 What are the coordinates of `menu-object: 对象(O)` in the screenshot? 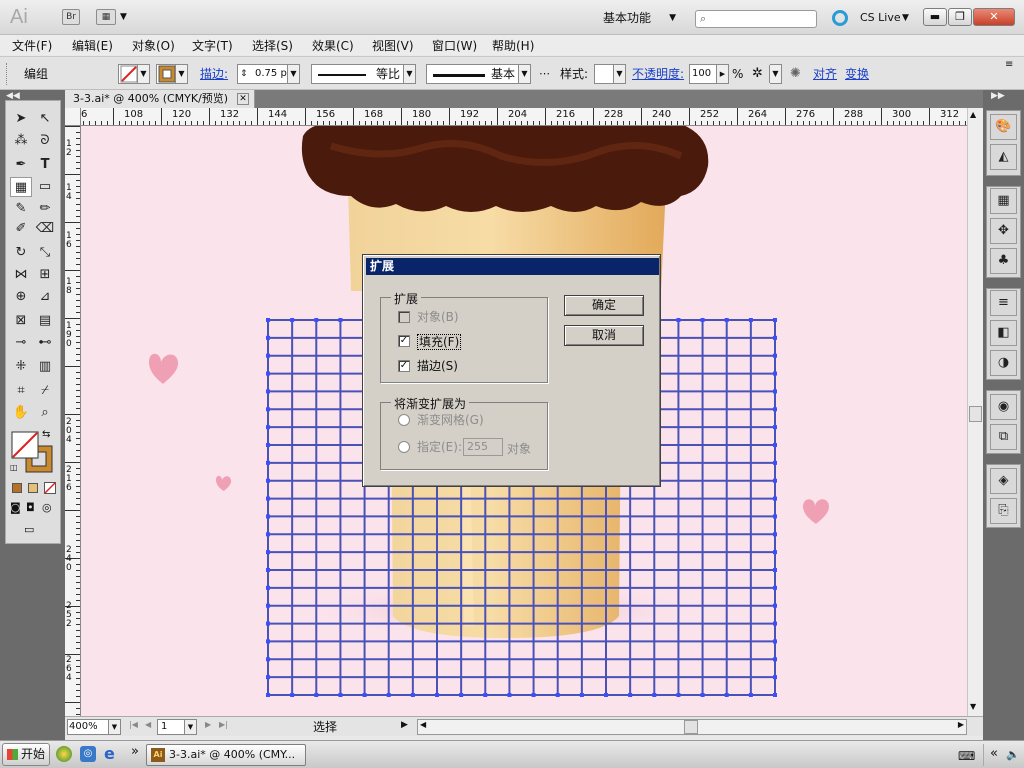 It's located at (153, 45).